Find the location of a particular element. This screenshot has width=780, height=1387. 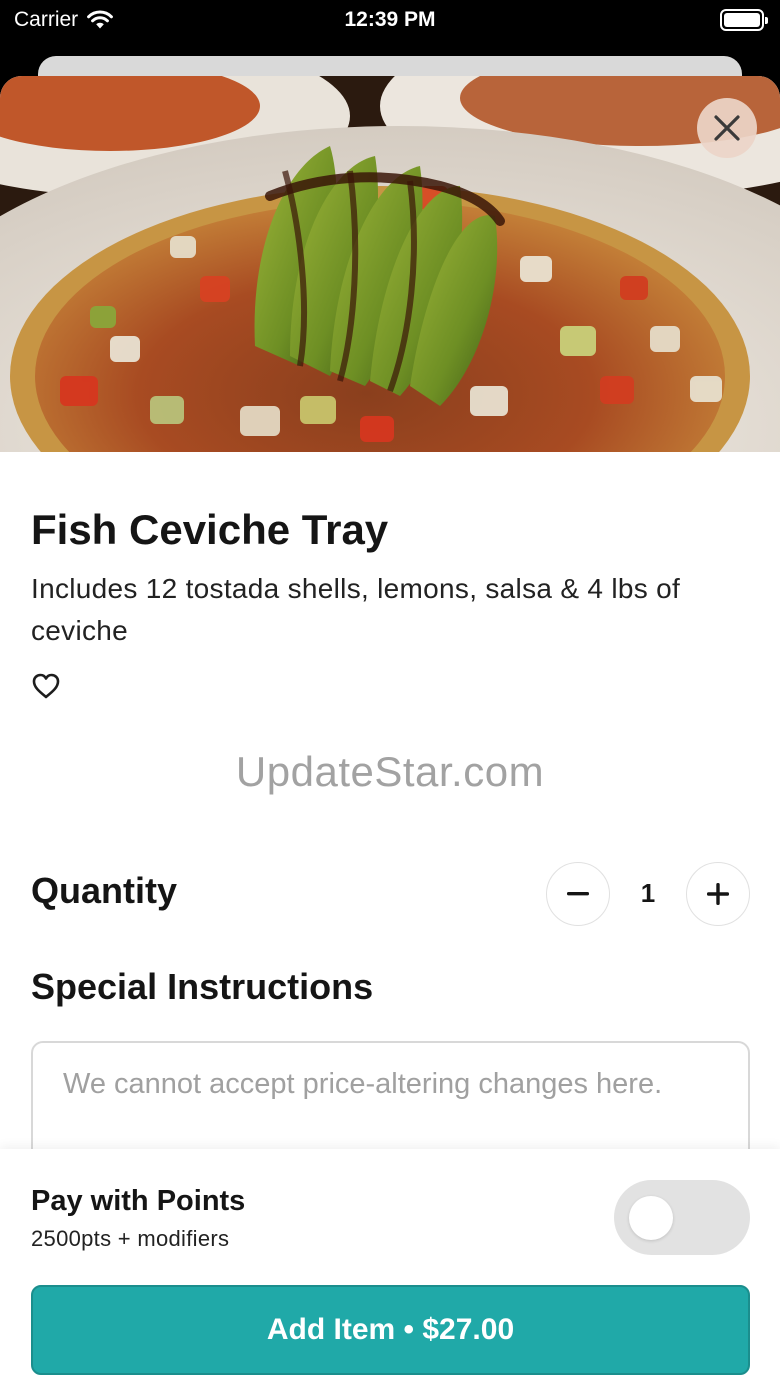

decrease-quantity-button is located at coordinates (578, 894).